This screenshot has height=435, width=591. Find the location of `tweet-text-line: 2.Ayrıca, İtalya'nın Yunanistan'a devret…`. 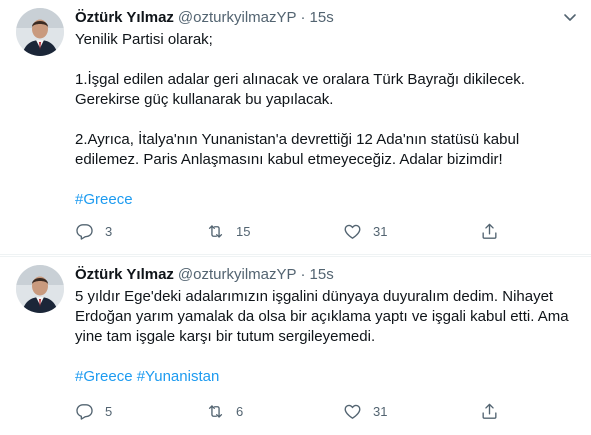

tweet-text-line: 2.Ayrıca, İtalya'nın Yunanistan'a devret… is located at coordinates (297, 139).